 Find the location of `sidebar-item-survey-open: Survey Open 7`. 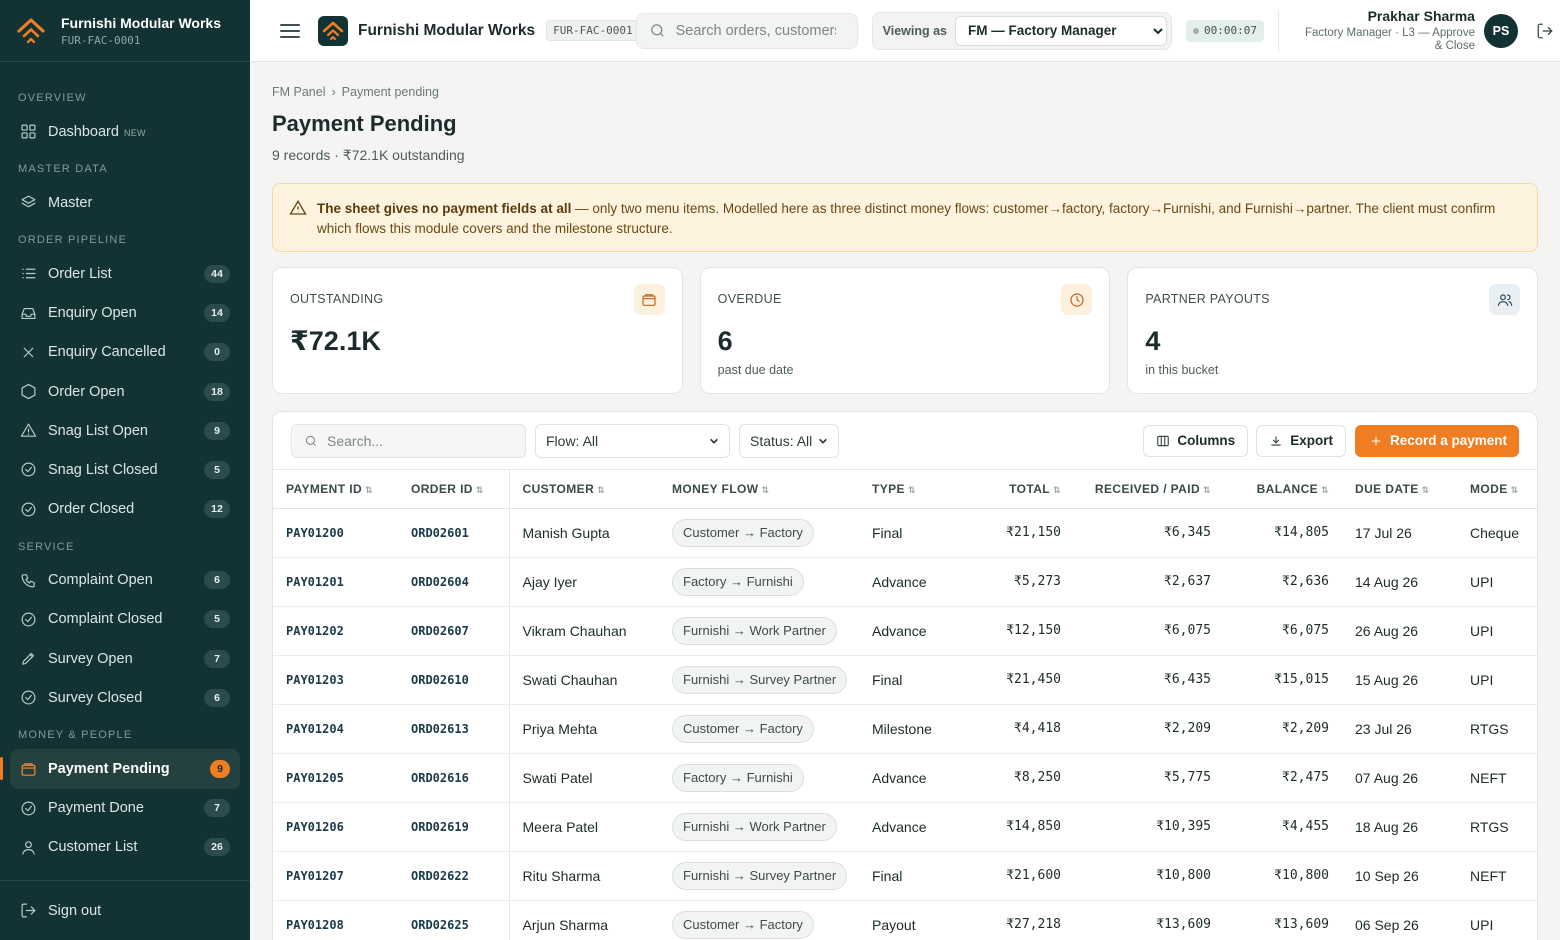

sidebar-item-survey-open: Survey Open 7 is located at coordinates (125, 658).